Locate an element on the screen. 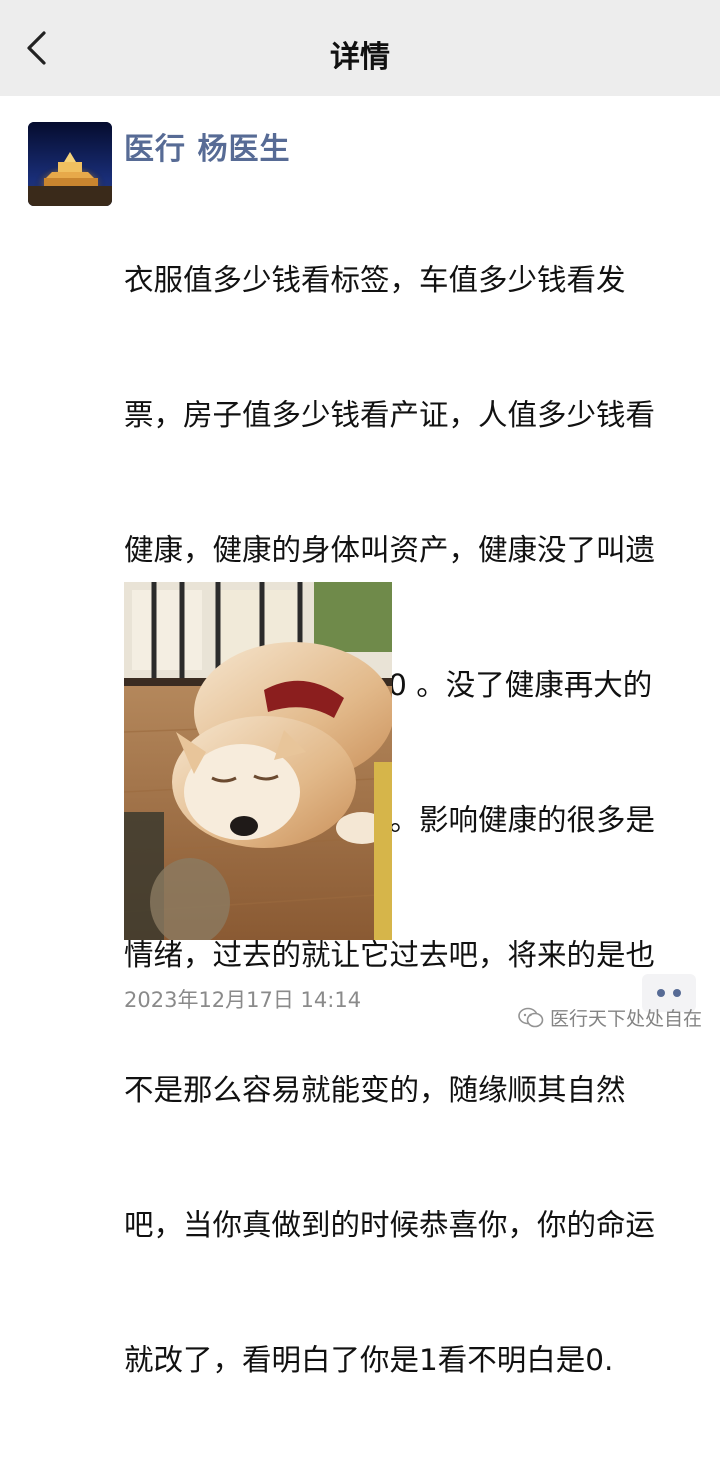 This screenshot has width=720, height=1473. author-name: 医行 杨医生 is located at coordinates (207, 146).